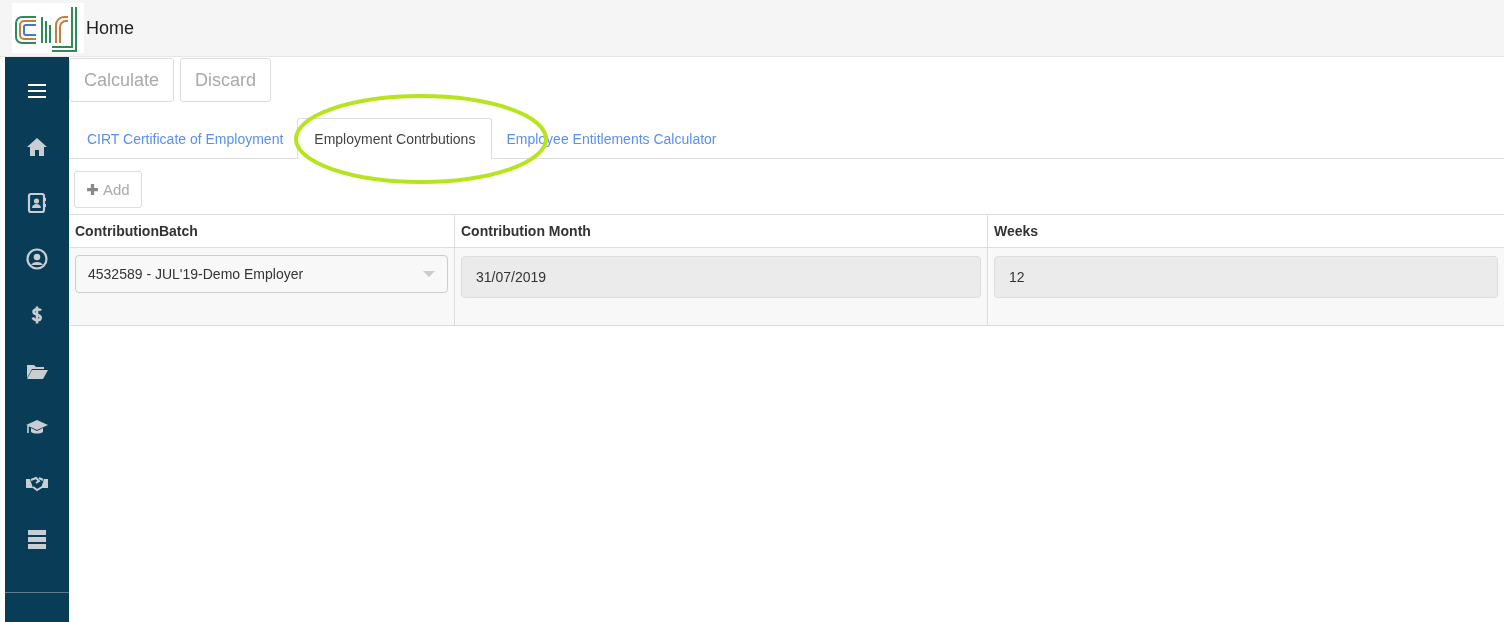 Image resolution: width=1504 pixels, height=622 pixels. What do you see at coordinates (37, 203) in the screenshot?
I see `contact-card-icon` at bounding box center [37, 203].